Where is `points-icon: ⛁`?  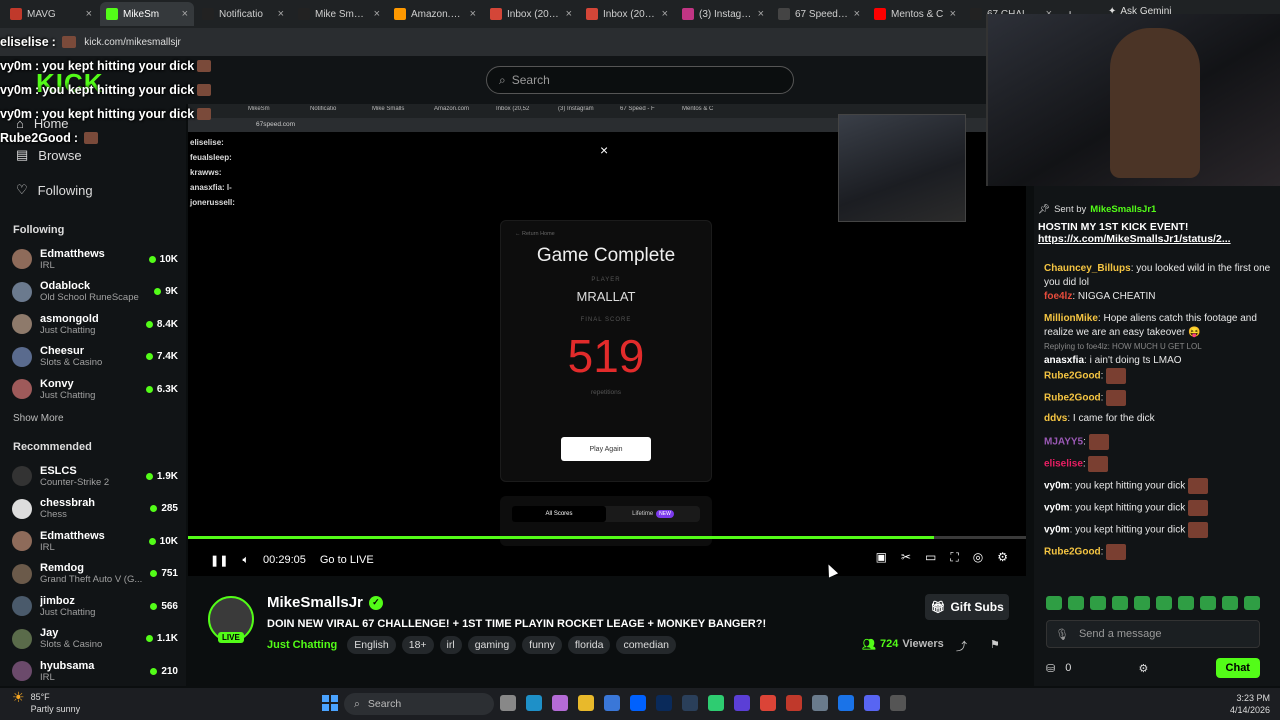
points-icon: ⛁ is located at coordinates (1050, 668).